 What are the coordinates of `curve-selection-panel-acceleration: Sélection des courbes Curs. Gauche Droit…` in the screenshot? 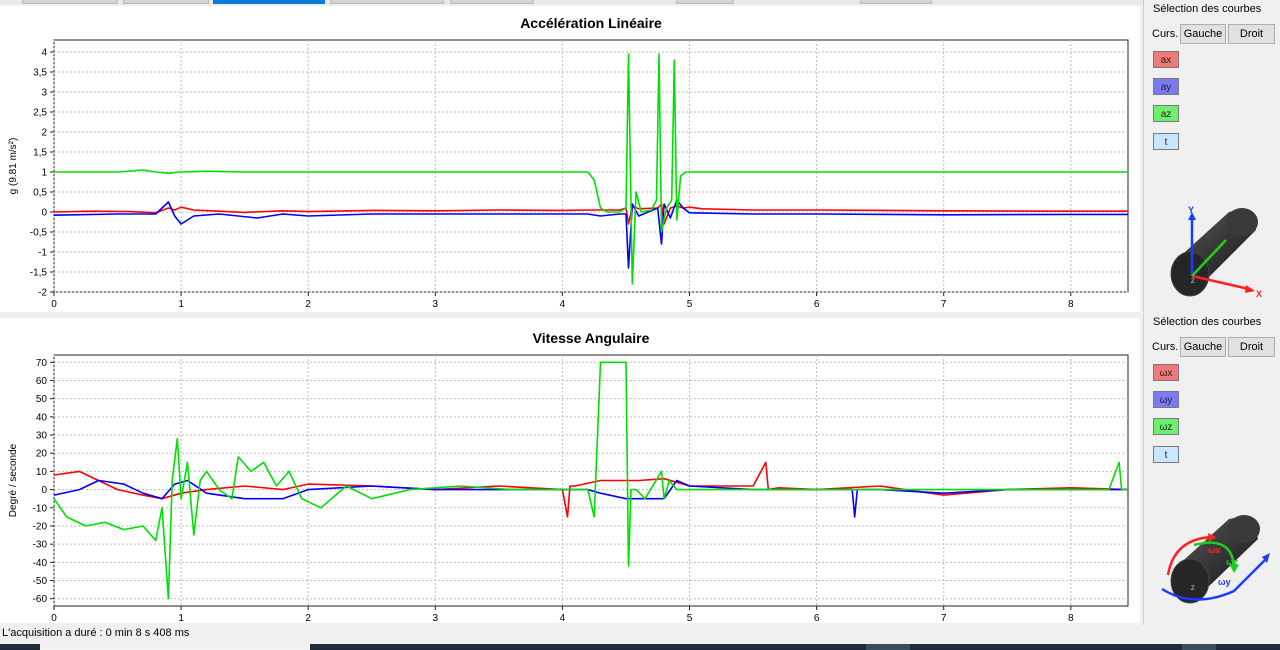 It's located at (1211, 156).